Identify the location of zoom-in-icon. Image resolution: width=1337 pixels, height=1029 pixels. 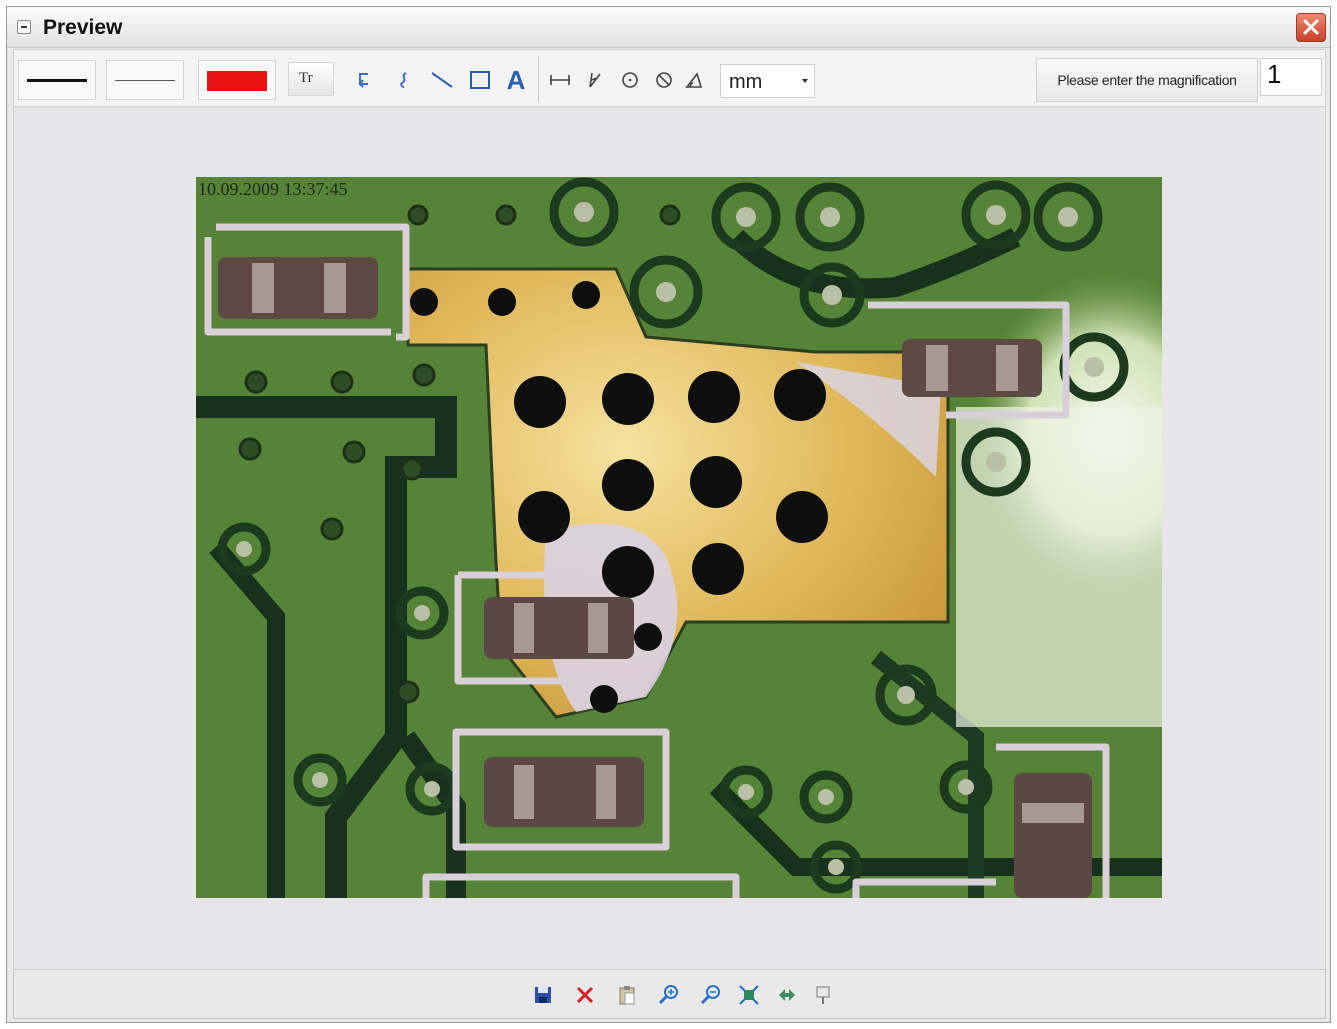
(668, 995).